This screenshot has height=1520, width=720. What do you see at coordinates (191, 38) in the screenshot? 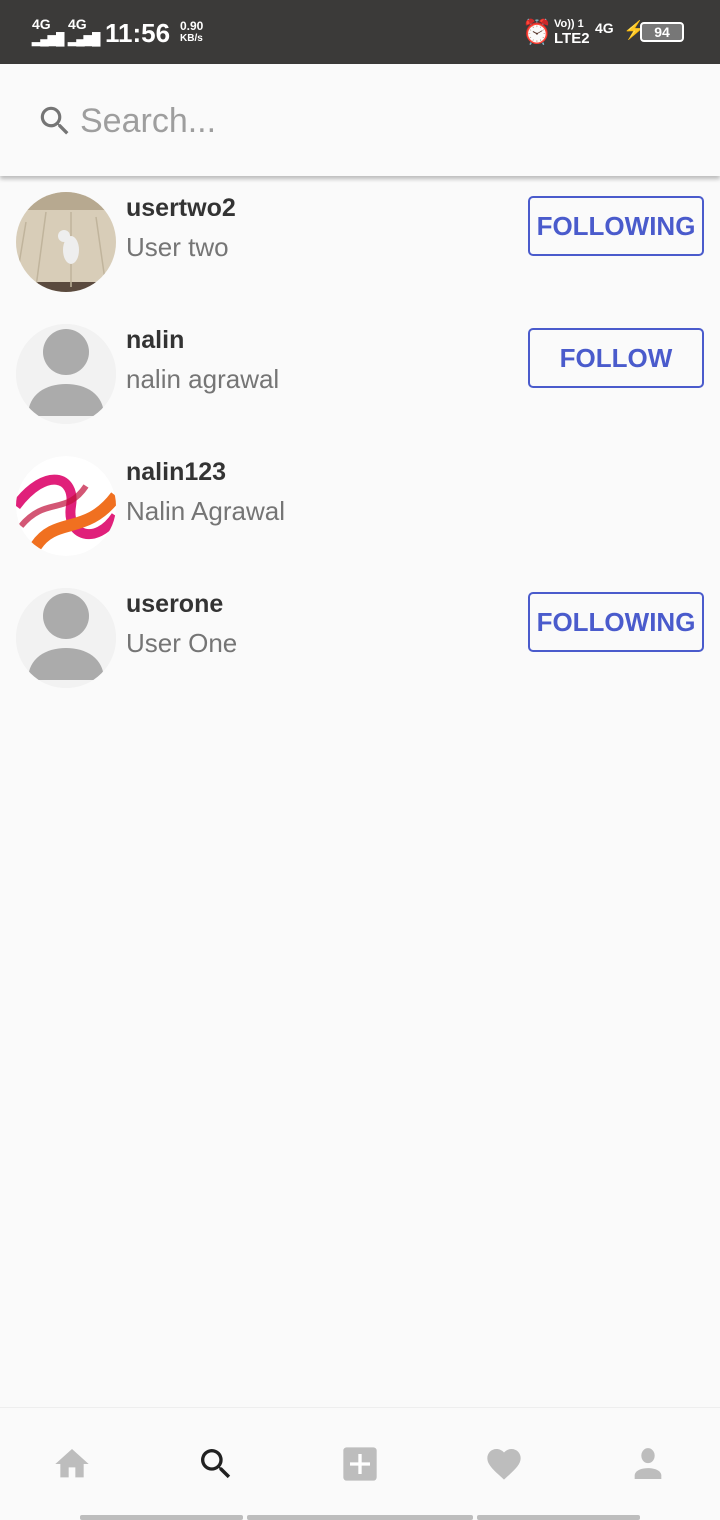
I see `net-speed-unit: KB/s` at bounding box center [191, 38].